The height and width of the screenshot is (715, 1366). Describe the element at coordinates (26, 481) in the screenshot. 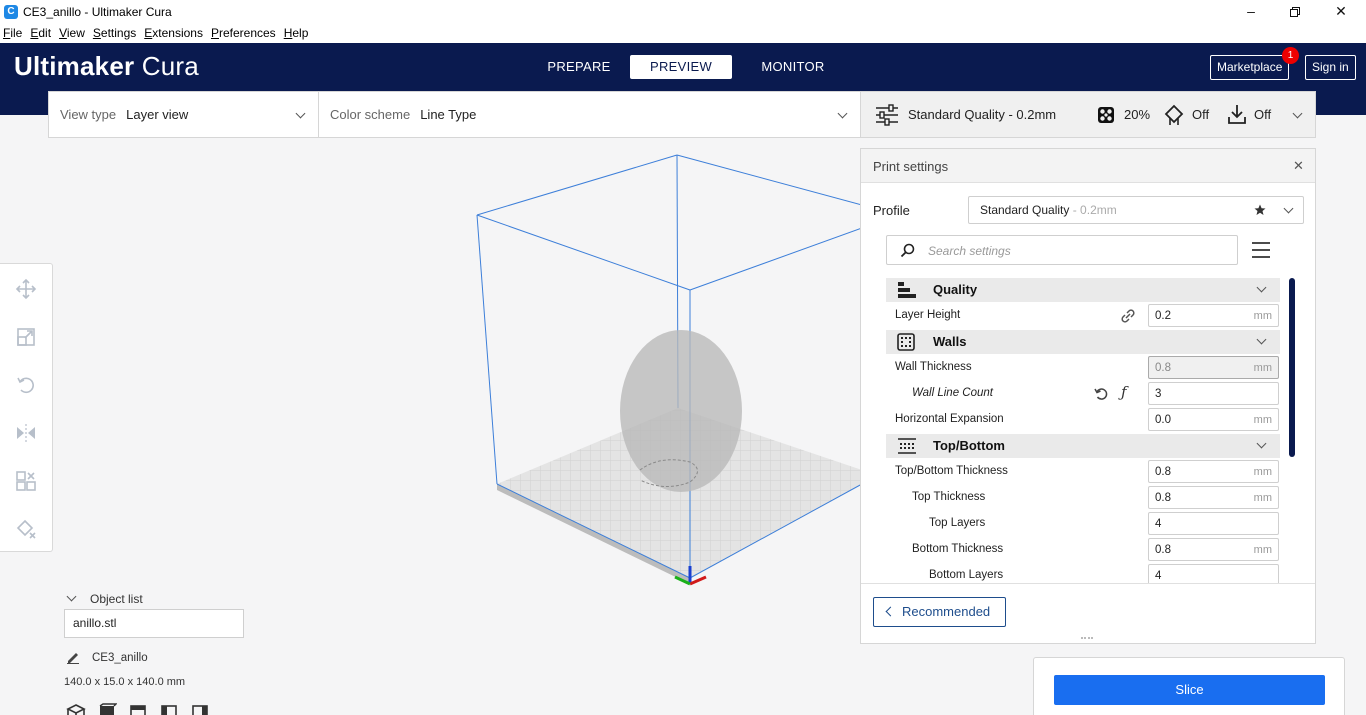

I see `per-model-settings-icon` at that location.